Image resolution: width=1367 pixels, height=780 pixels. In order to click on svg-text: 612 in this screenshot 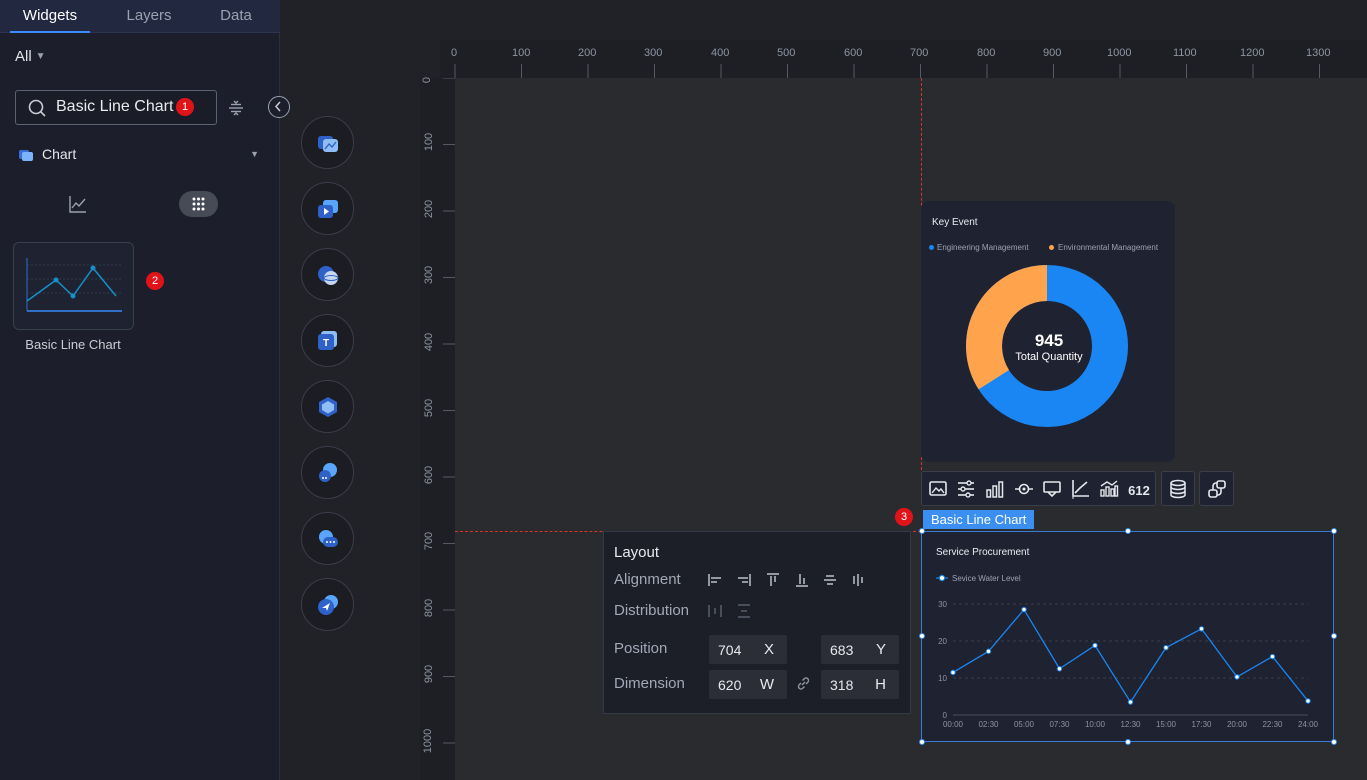, I will do `click(1139, 490)`.